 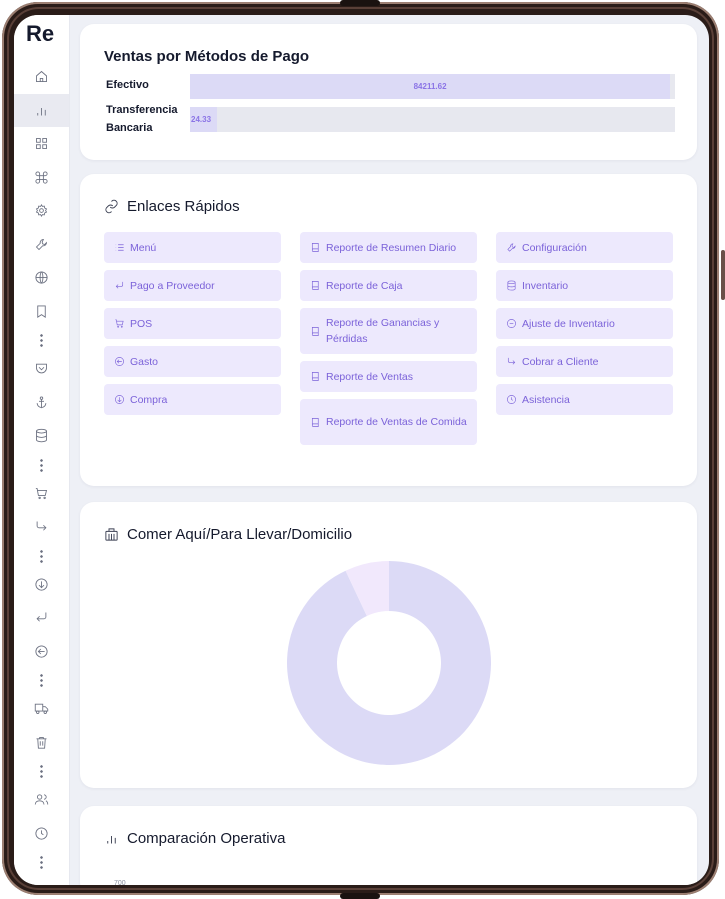 I want to click on nav-item-bar-chart, so click(x=41, y=110).